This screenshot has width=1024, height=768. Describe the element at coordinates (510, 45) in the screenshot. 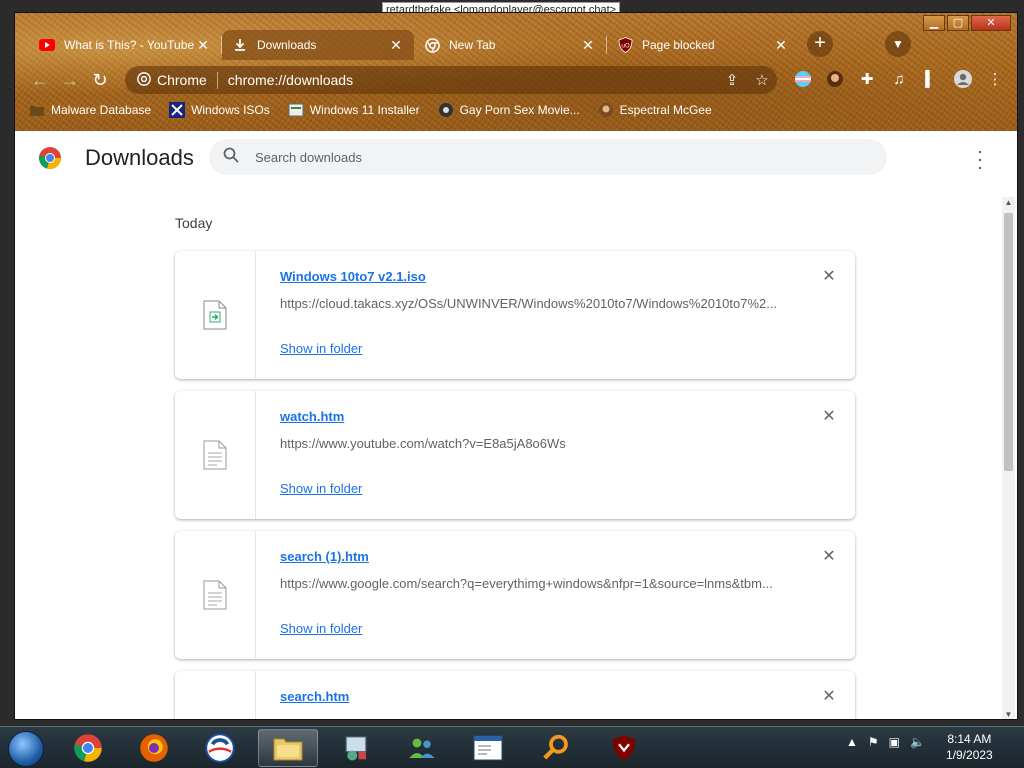

I see `tab-new-tab: New Tab ✕` at that location.